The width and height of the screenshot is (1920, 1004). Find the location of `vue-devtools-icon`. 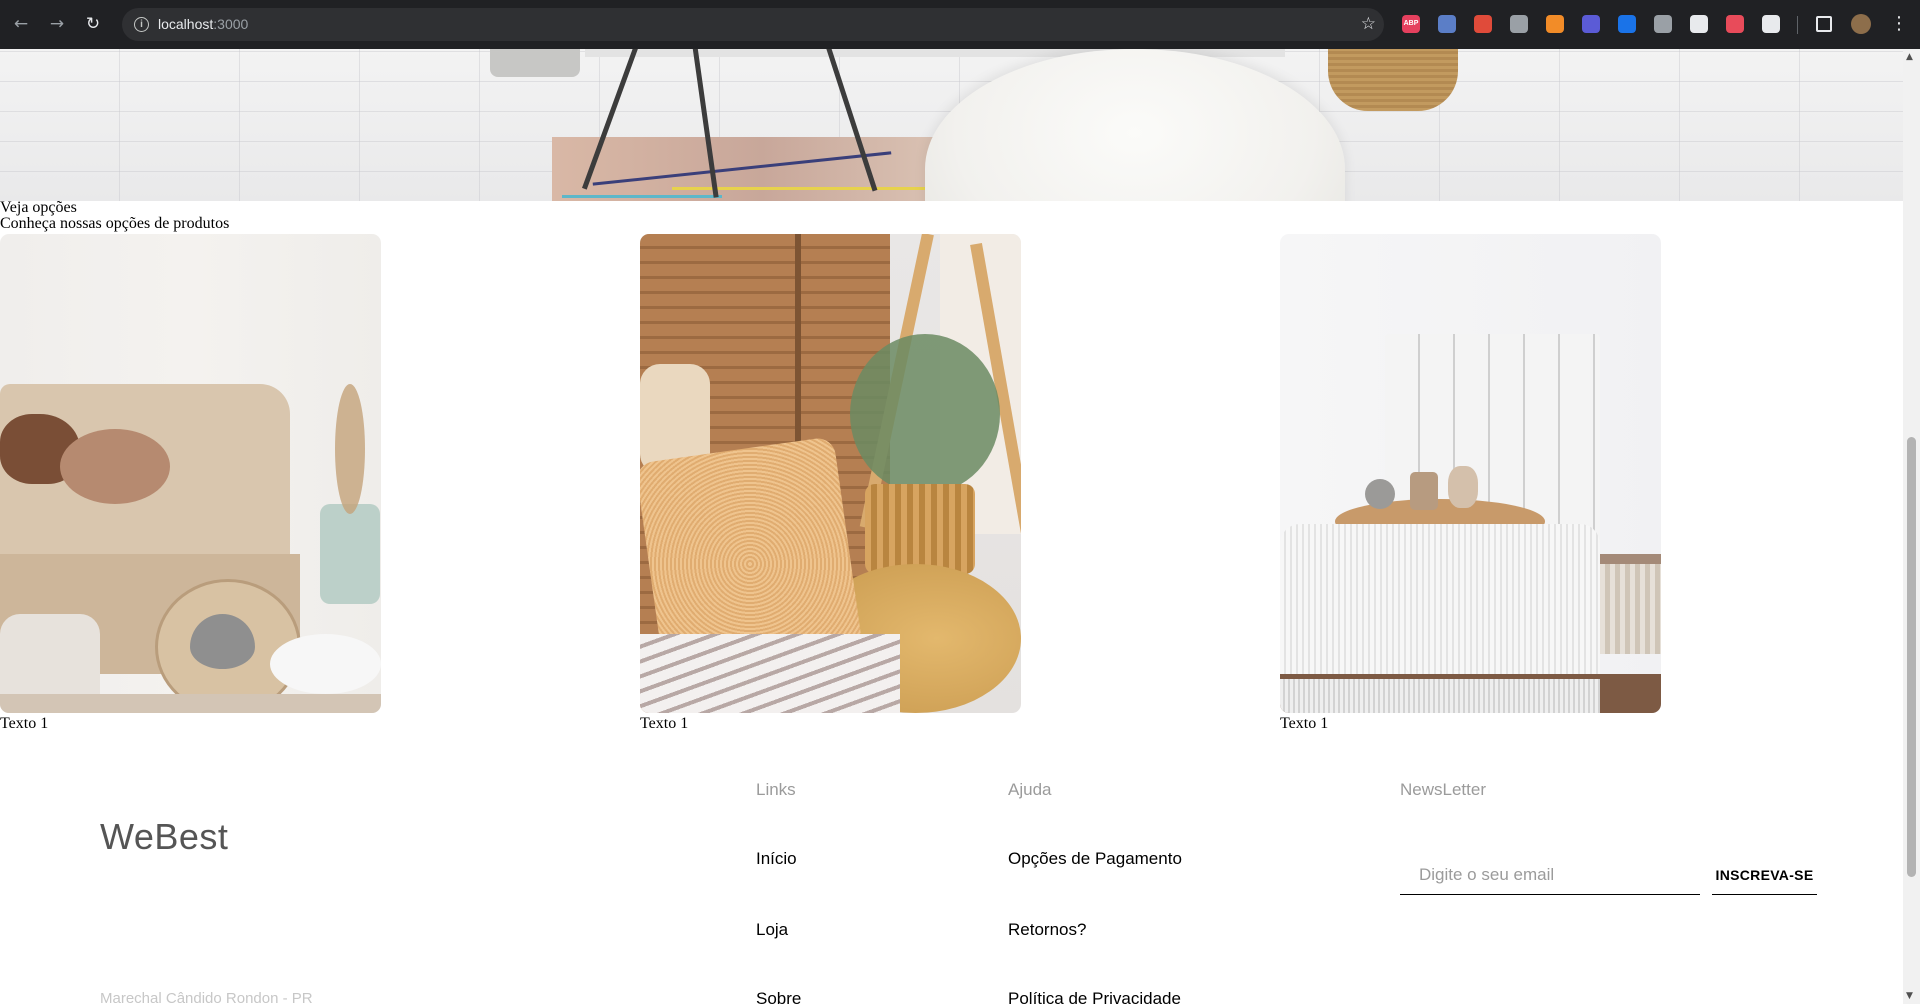

vue-devtools-icon is located at coordinates (1519, 24).